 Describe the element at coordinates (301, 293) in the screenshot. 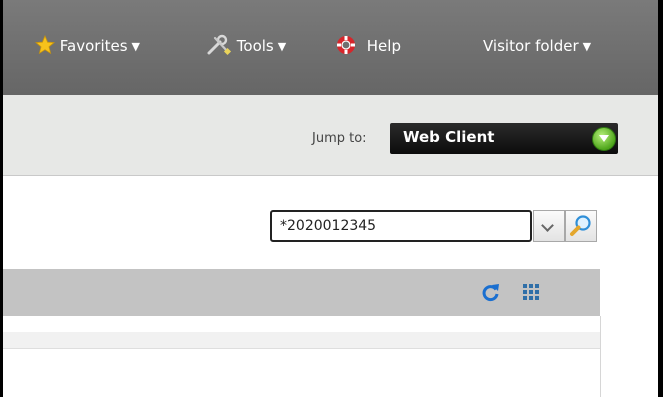

I see `panel-header` at that location.